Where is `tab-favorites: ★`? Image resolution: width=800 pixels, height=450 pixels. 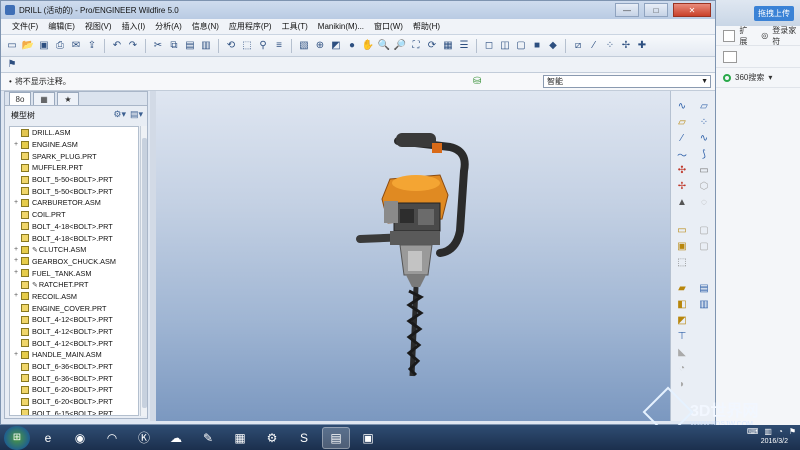 tab-favorites: ★ is located at coordinates (68, 98).